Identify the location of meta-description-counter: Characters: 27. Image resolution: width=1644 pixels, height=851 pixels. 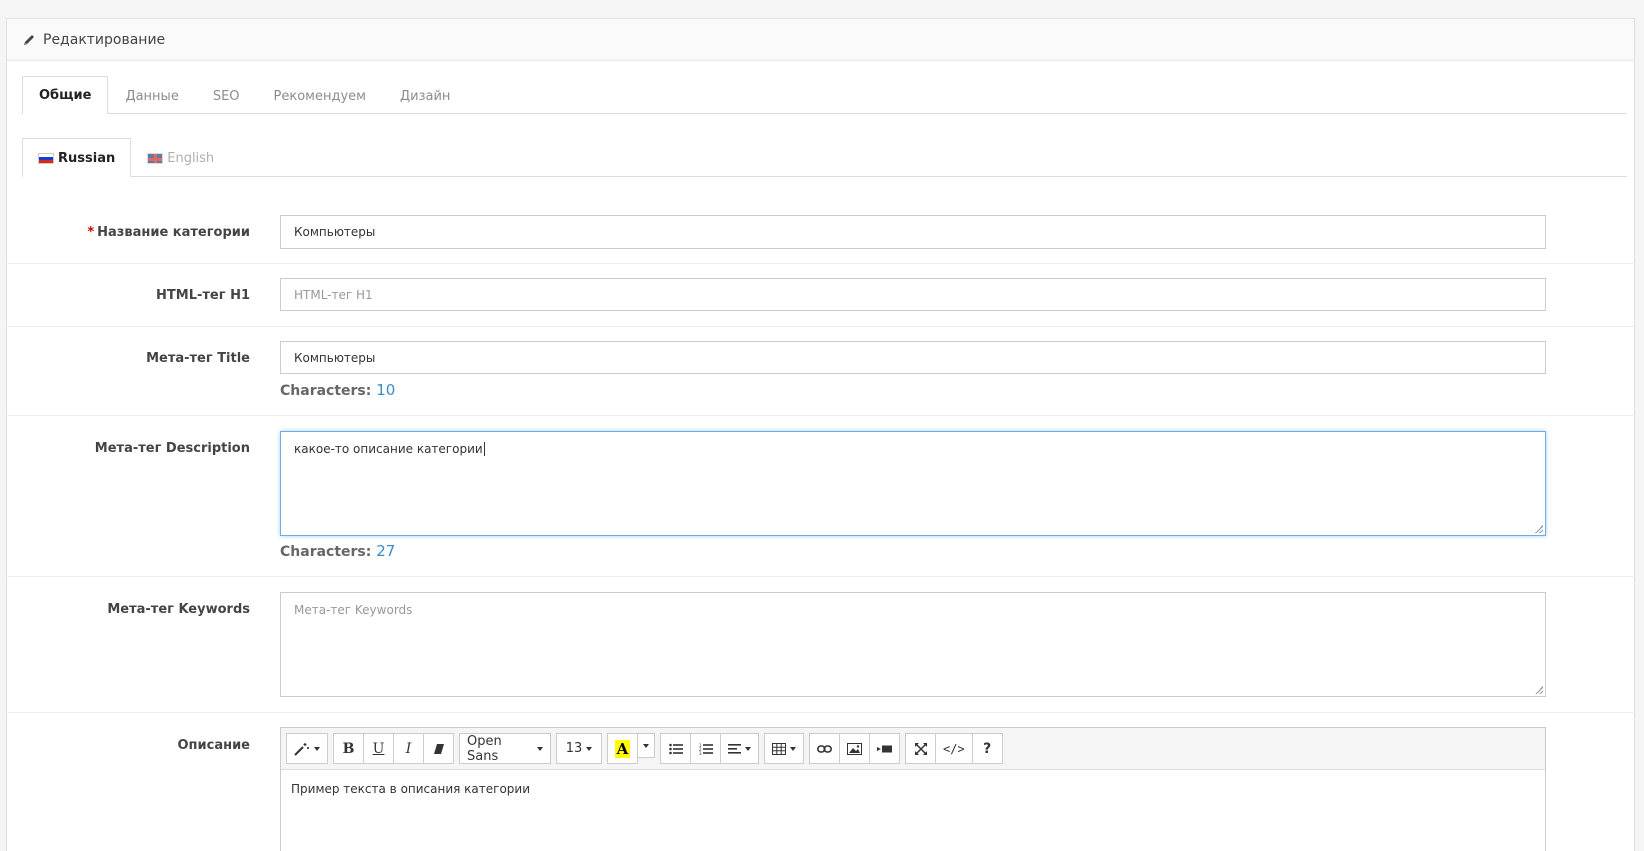
(337, 551).